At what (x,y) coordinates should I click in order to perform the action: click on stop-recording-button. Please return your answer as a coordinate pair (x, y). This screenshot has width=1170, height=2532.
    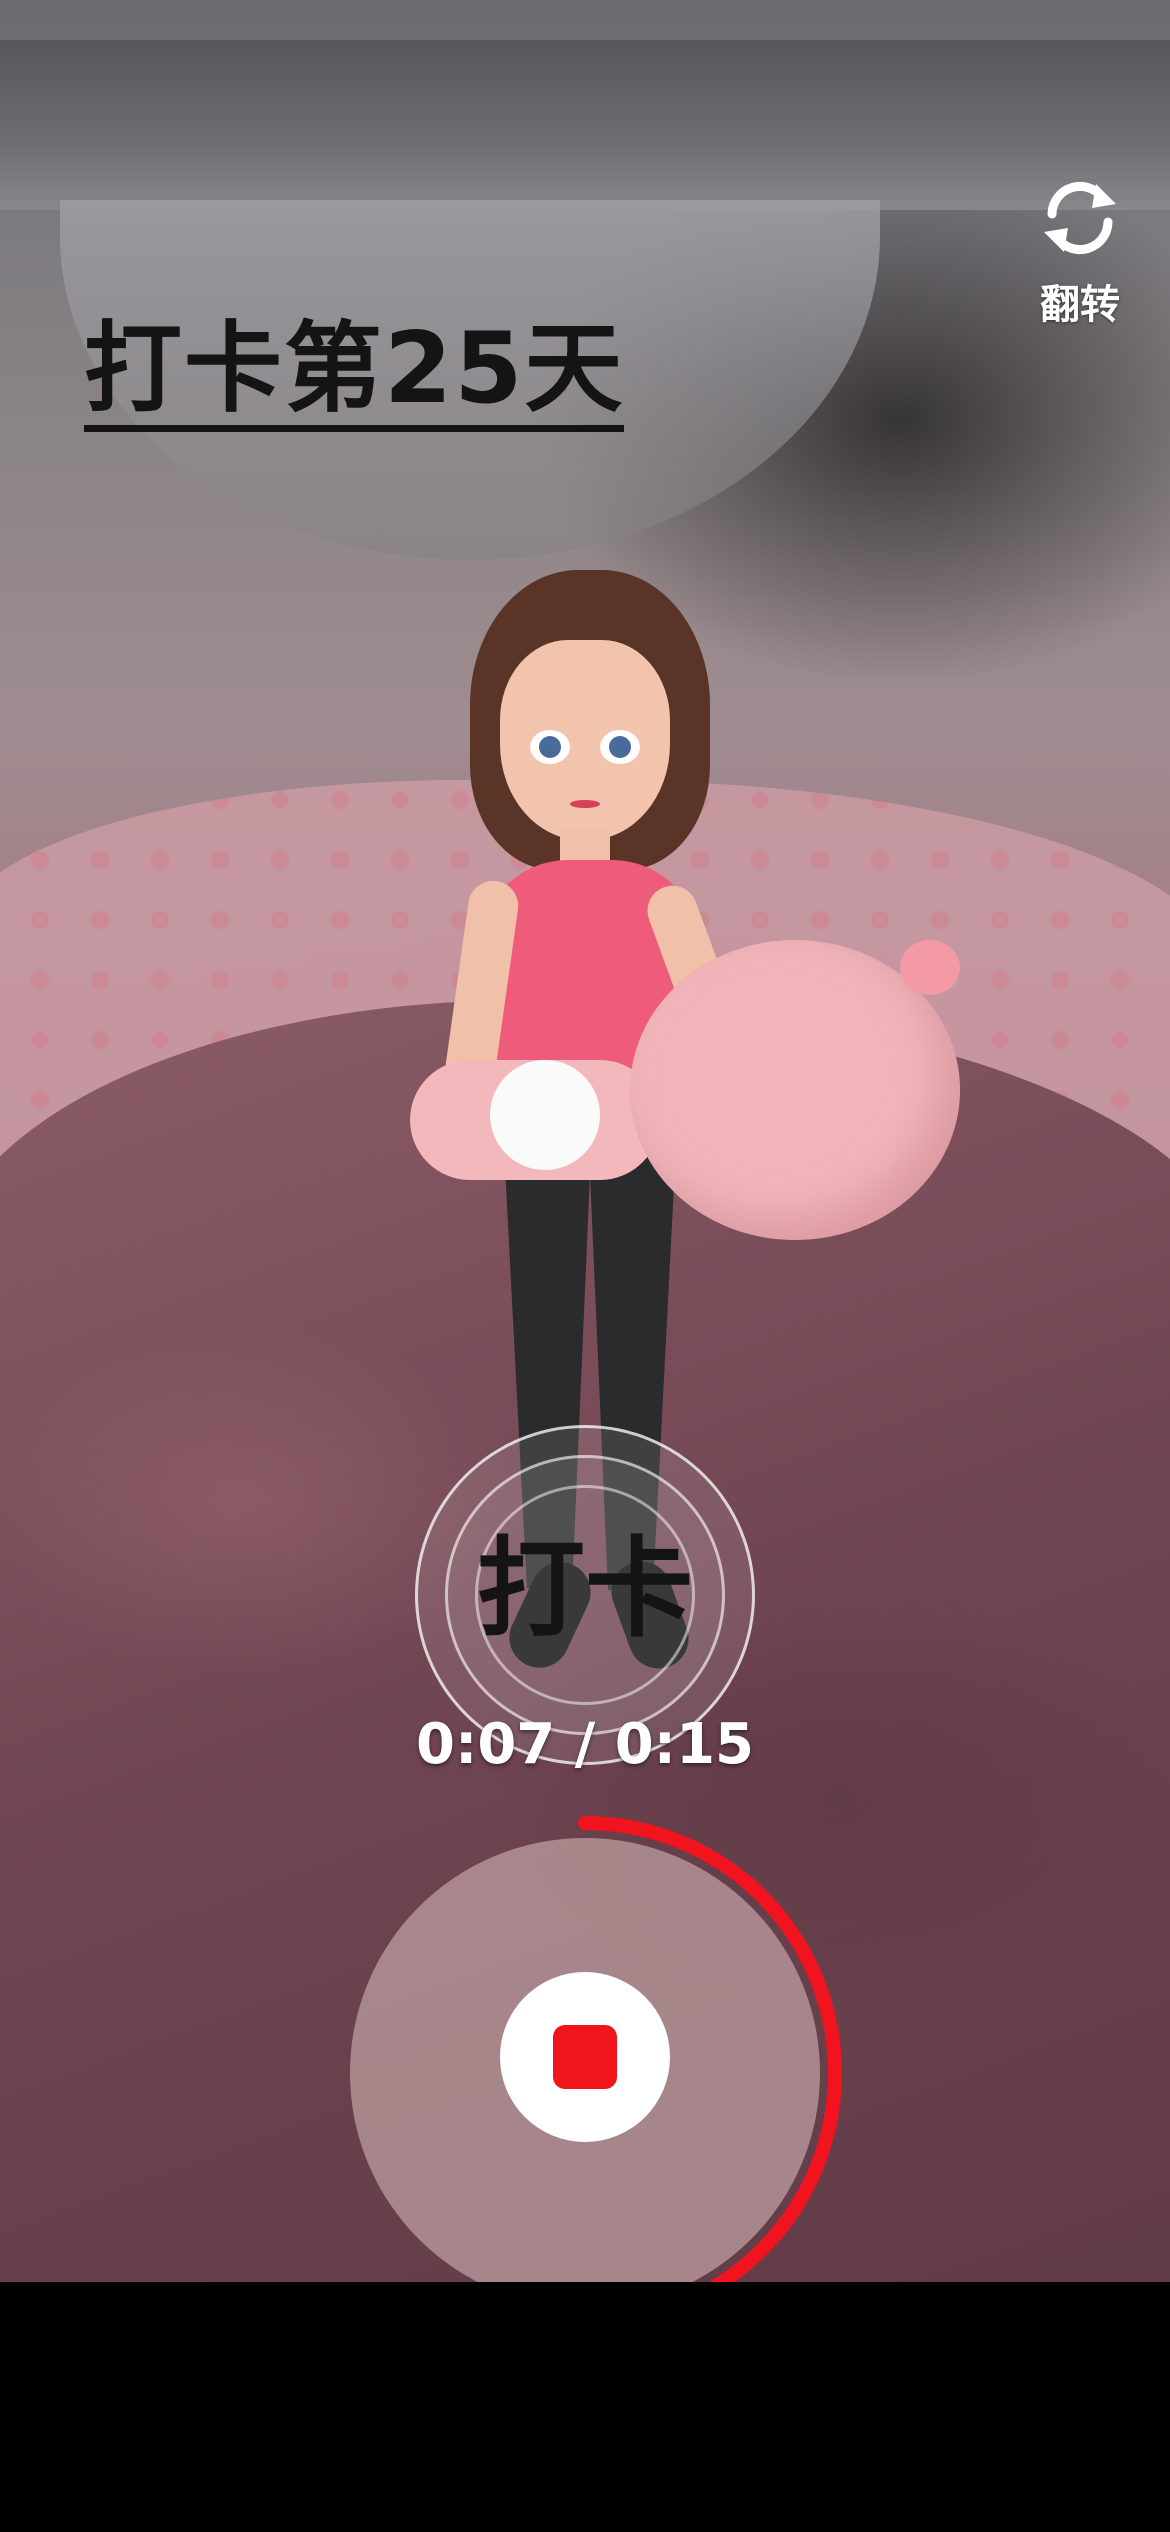
    Looking at the image, I should click on (585, 2057).